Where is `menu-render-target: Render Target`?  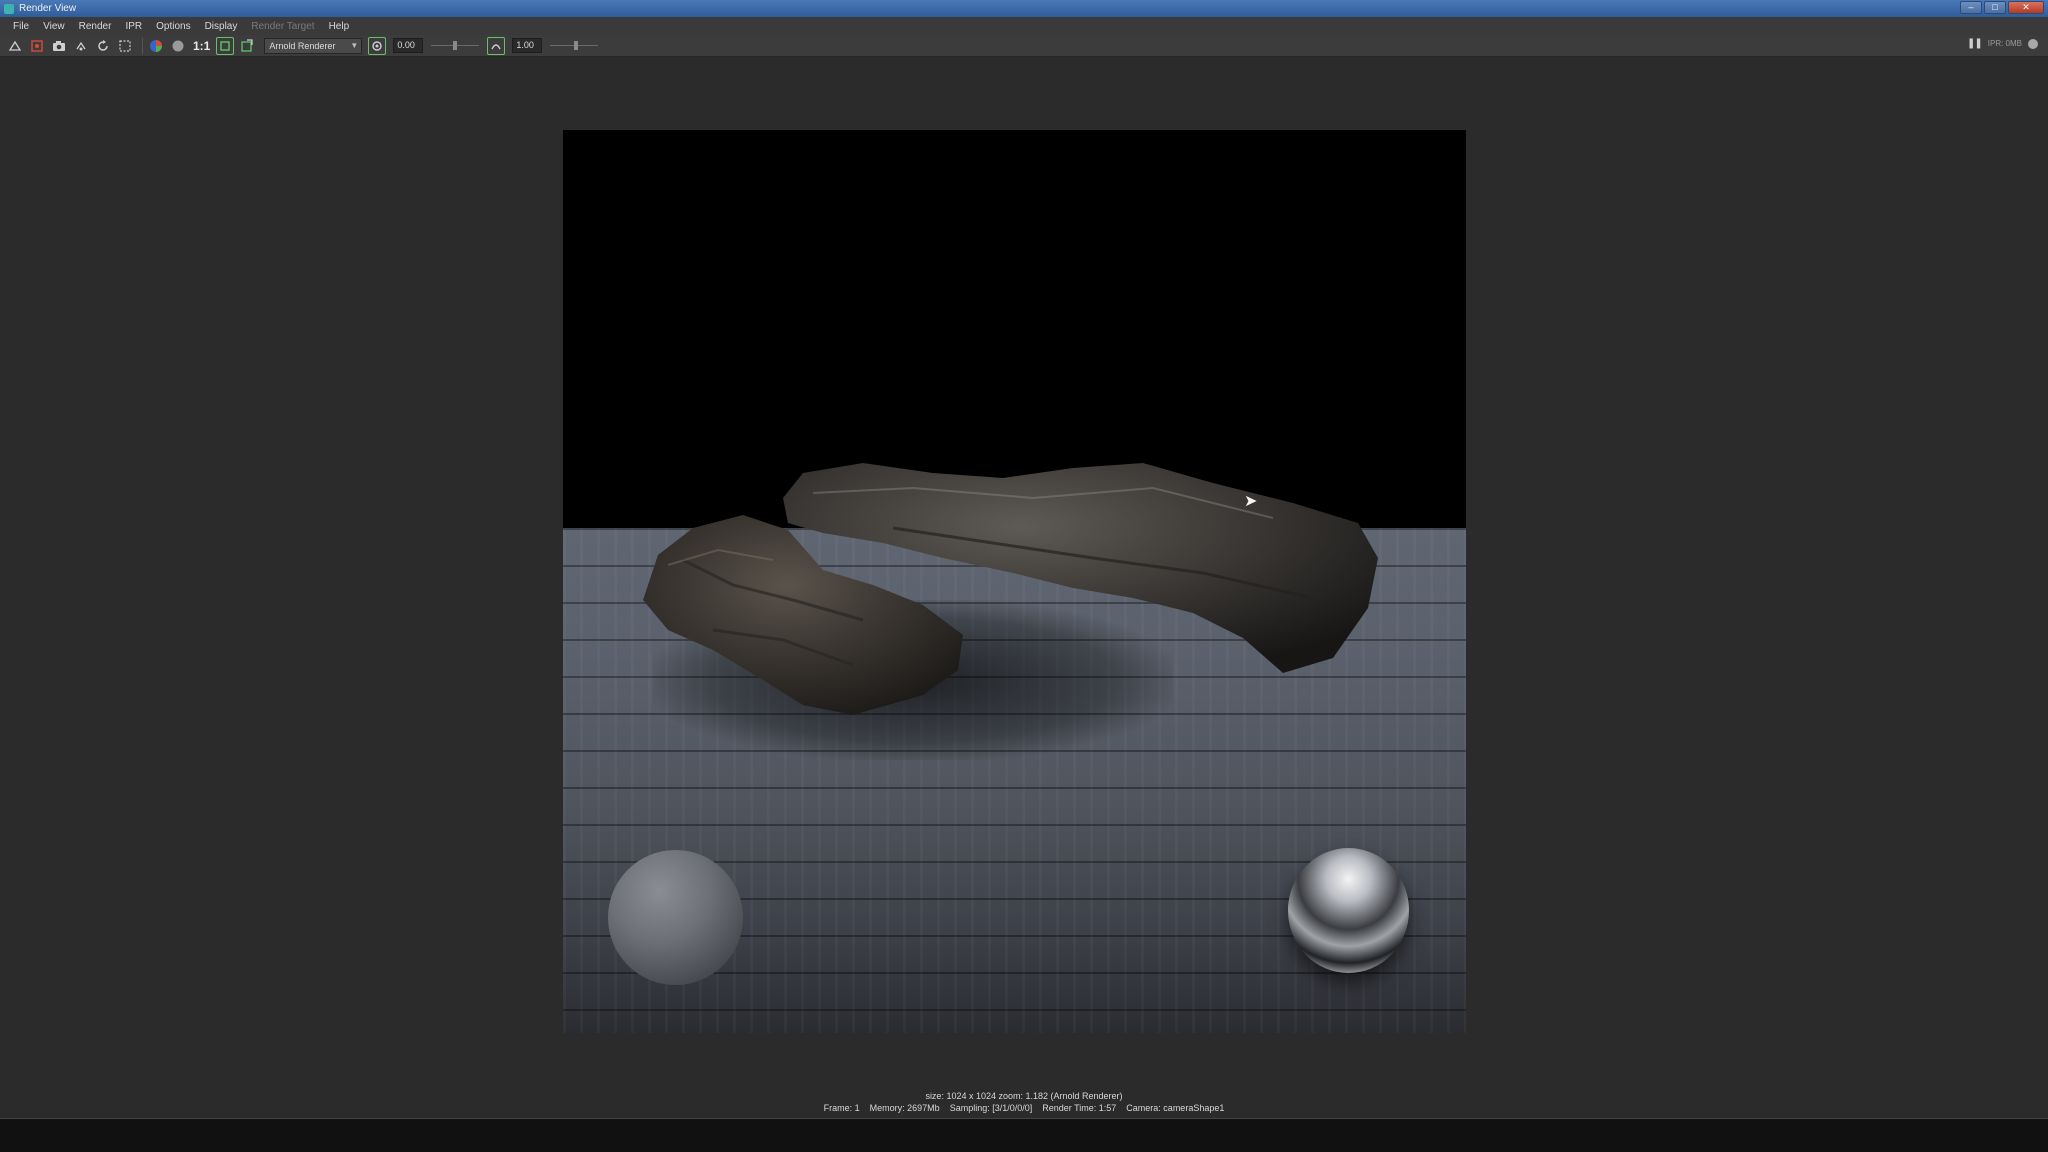 menu-render-target: Render Target is located at coordinates (282, 26).